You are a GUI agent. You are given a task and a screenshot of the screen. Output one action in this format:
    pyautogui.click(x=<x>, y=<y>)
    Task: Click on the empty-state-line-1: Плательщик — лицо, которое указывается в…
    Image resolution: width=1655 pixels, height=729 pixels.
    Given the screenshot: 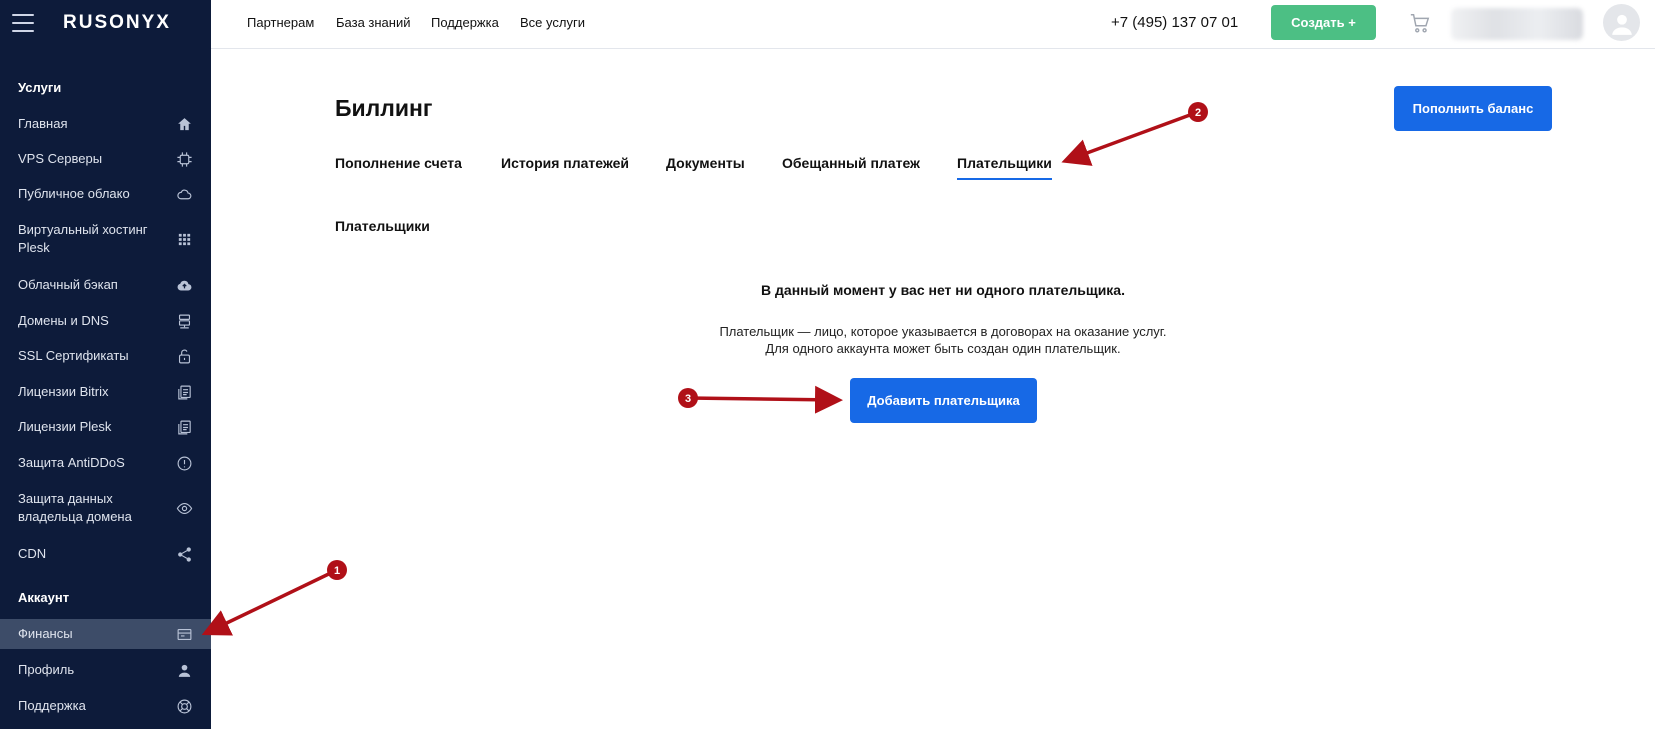 What is the action you would take?
    pyautogui.click(x=943, y=331)
    